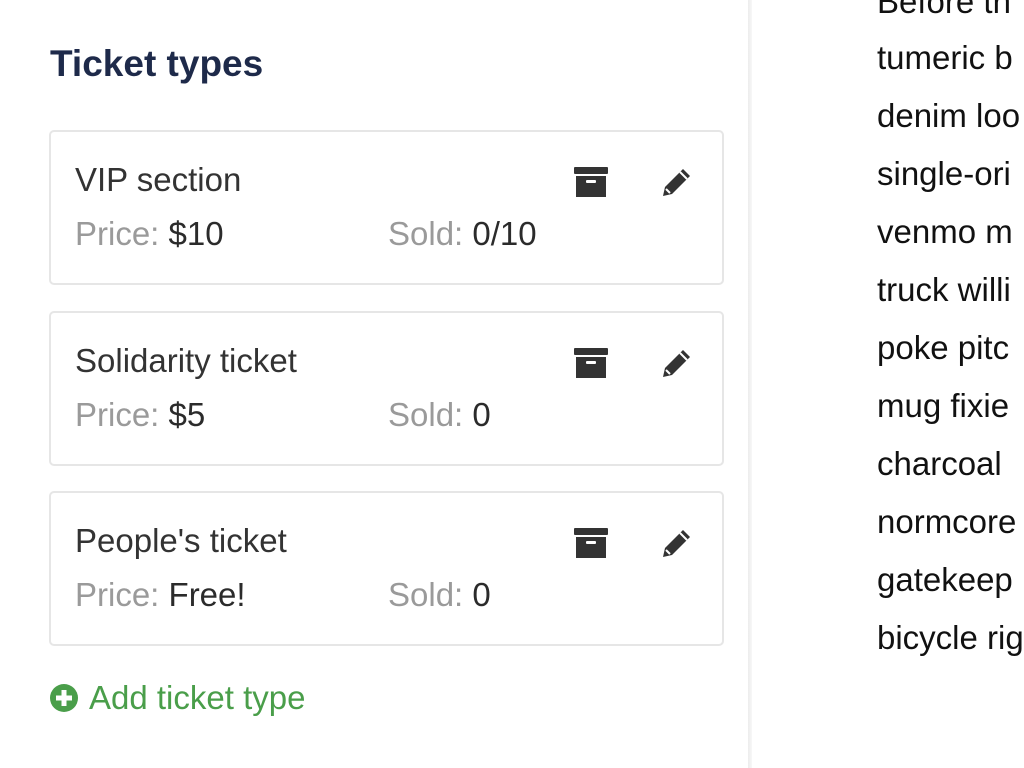 This screenshot has width=1024, height=768. Describe the element at coordinates (207, 594) in the screenshot. I see `price-value: Free!` at that location.